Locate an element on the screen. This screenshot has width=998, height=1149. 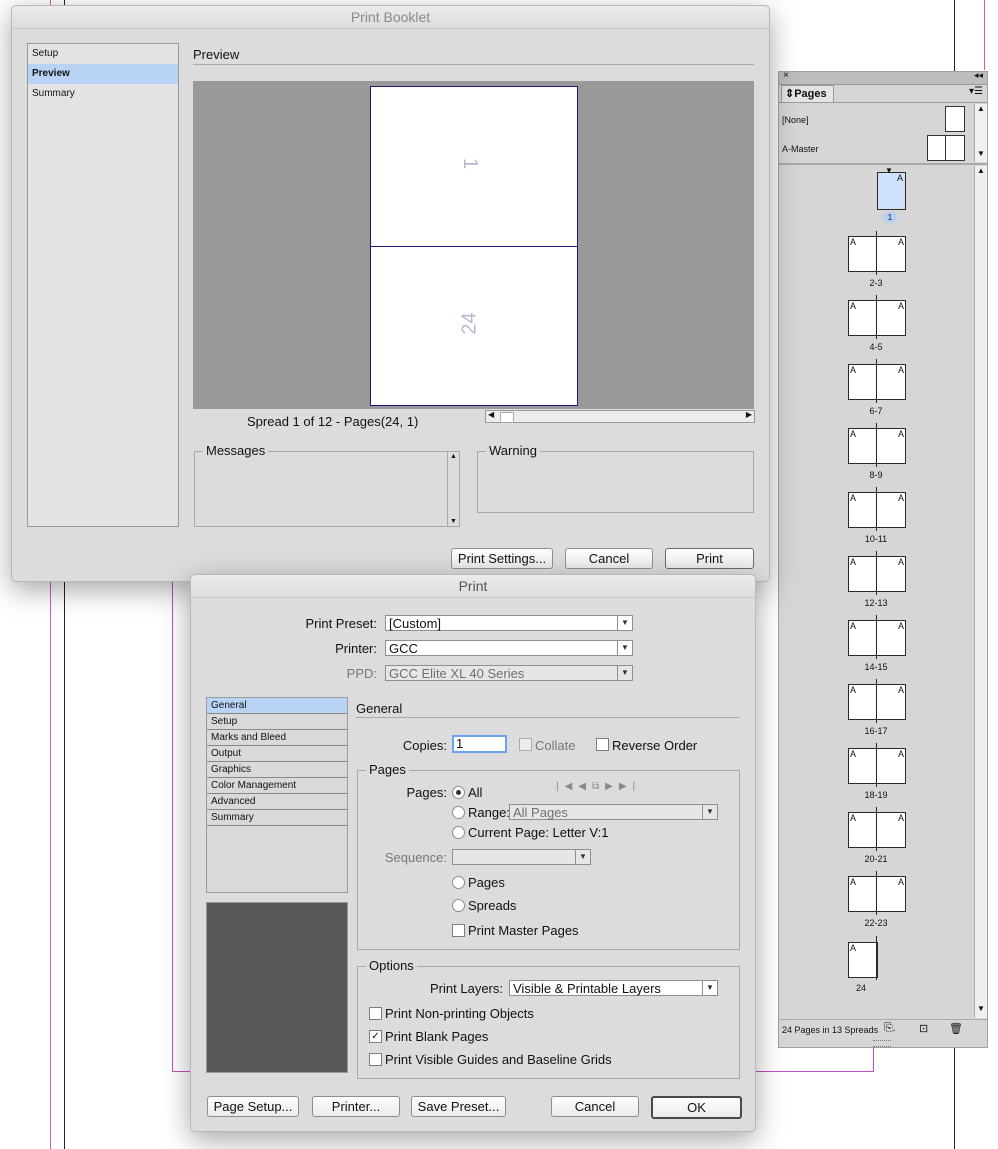
trash-icon: 🗑 is located at coordinates (956, 1028).